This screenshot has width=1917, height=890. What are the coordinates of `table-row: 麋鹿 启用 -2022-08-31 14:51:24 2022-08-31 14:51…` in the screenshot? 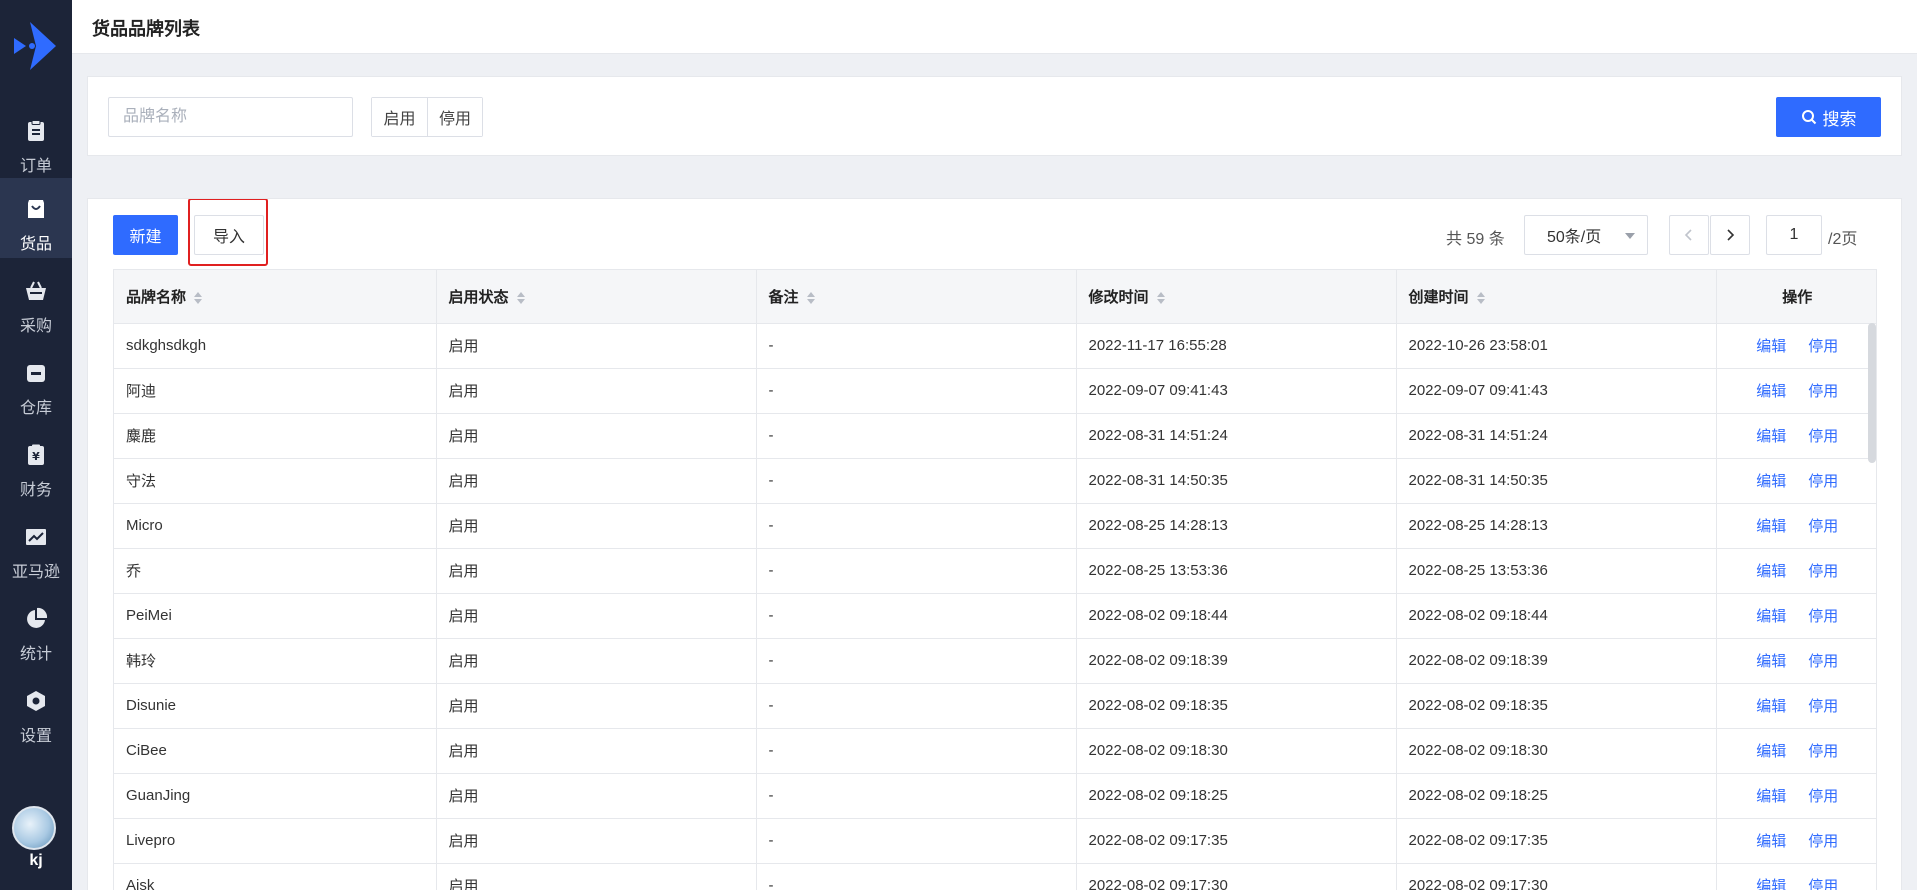 It's located at (995, 436).